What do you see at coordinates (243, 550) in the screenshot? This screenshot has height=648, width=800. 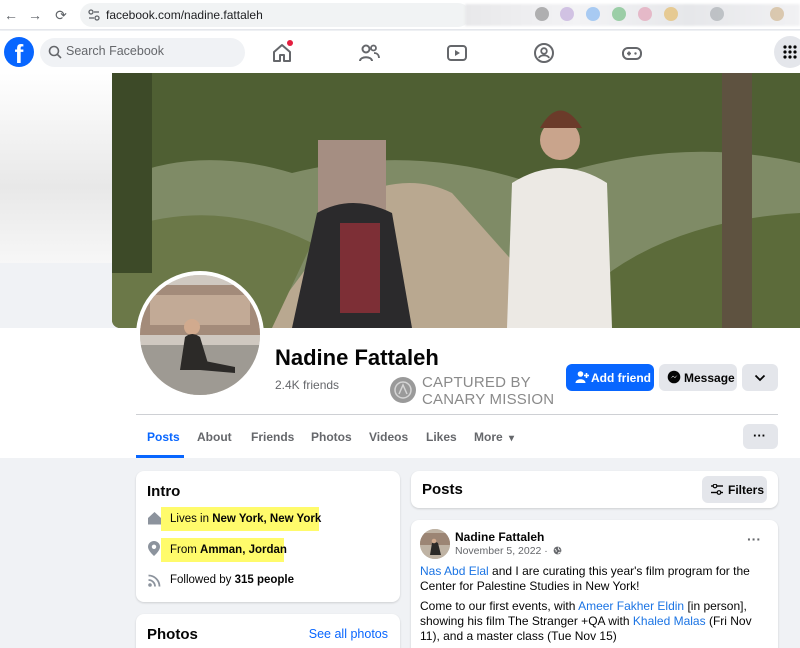 I see `from-place-link: Amman, Jordan` at bounding box center [243, 550].